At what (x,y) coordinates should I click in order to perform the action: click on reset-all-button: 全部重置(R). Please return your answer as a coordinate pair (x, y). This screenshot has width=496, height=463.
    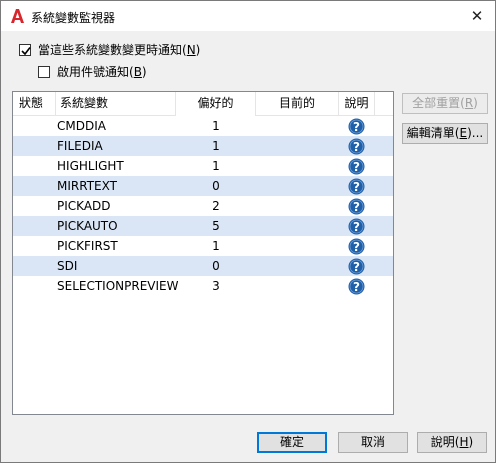
    Looking at the image, I should click on (445, 103).